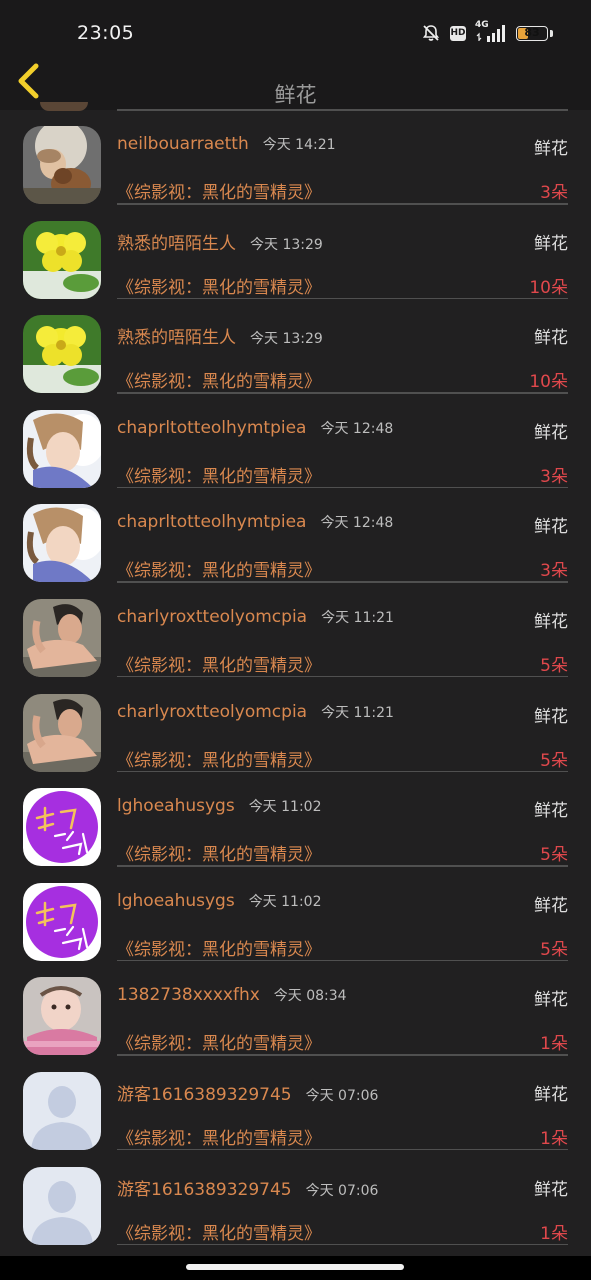 The height and width of the screenshot is (1280, 591). I want to click on hd-icon: HD, so click(458, 33).